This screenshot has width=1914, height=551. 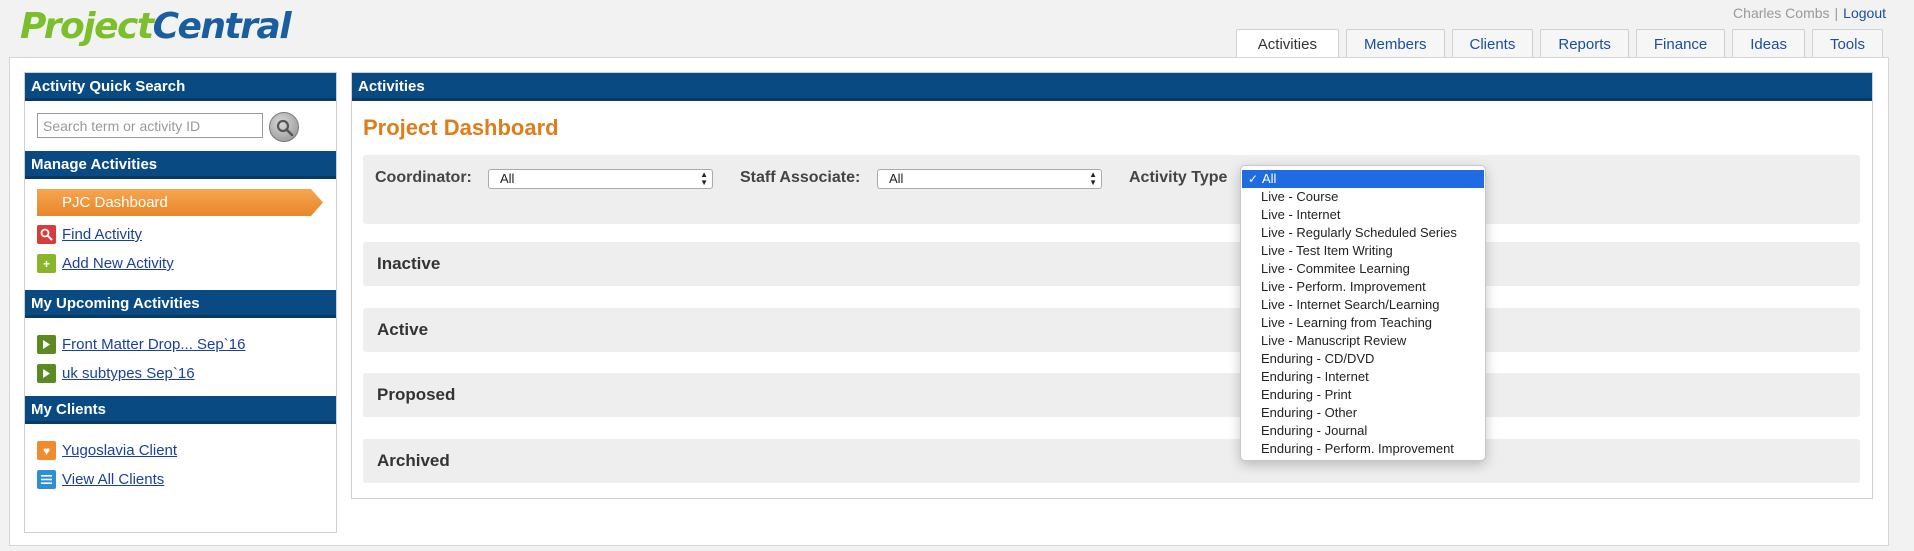 I want to click on upcoming-activities-header: My Upcoming Activities, so click(x=180, y=304).